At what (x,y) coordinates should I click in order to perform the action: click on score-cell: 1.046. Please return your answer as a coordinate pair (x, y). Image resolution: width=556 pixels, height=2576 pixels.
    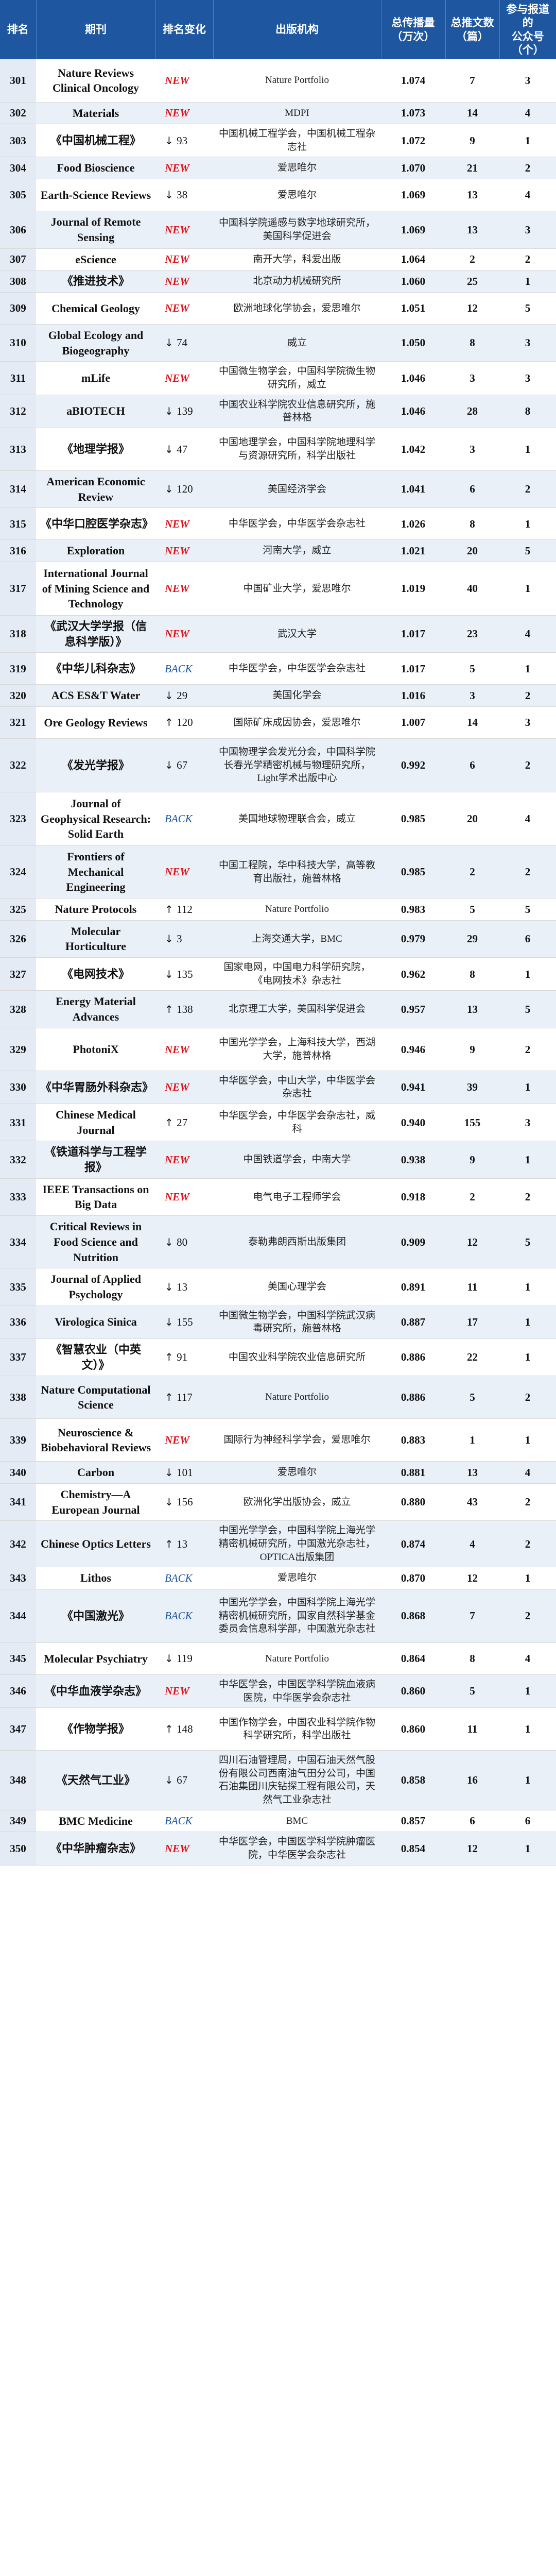
    Looking at the image, I should click on (413, 378).